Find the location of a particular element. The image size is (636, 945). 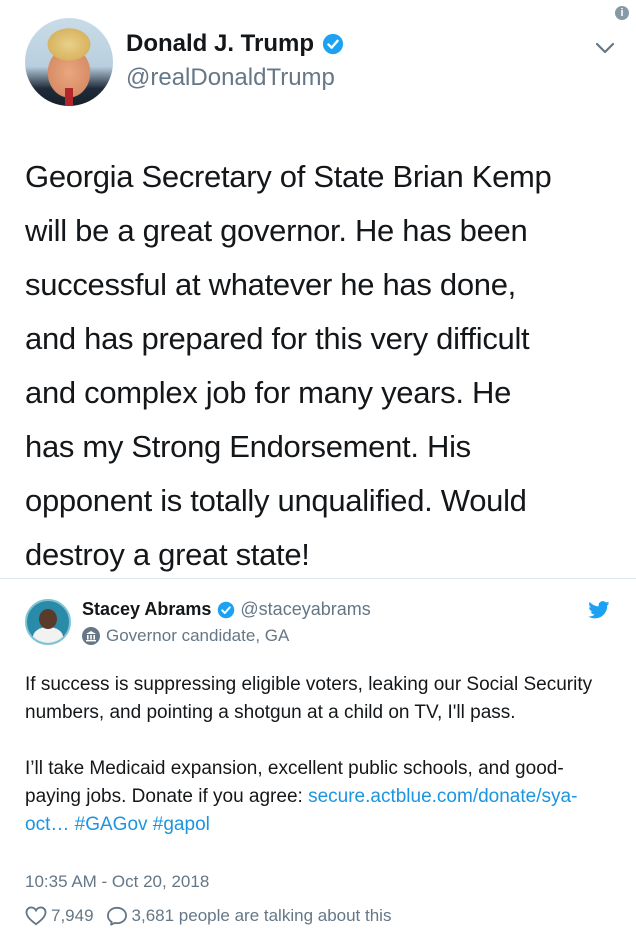

tweet-text-line: Georgia Secretary of State Brian Kemp is located at coordinates (288, 176).